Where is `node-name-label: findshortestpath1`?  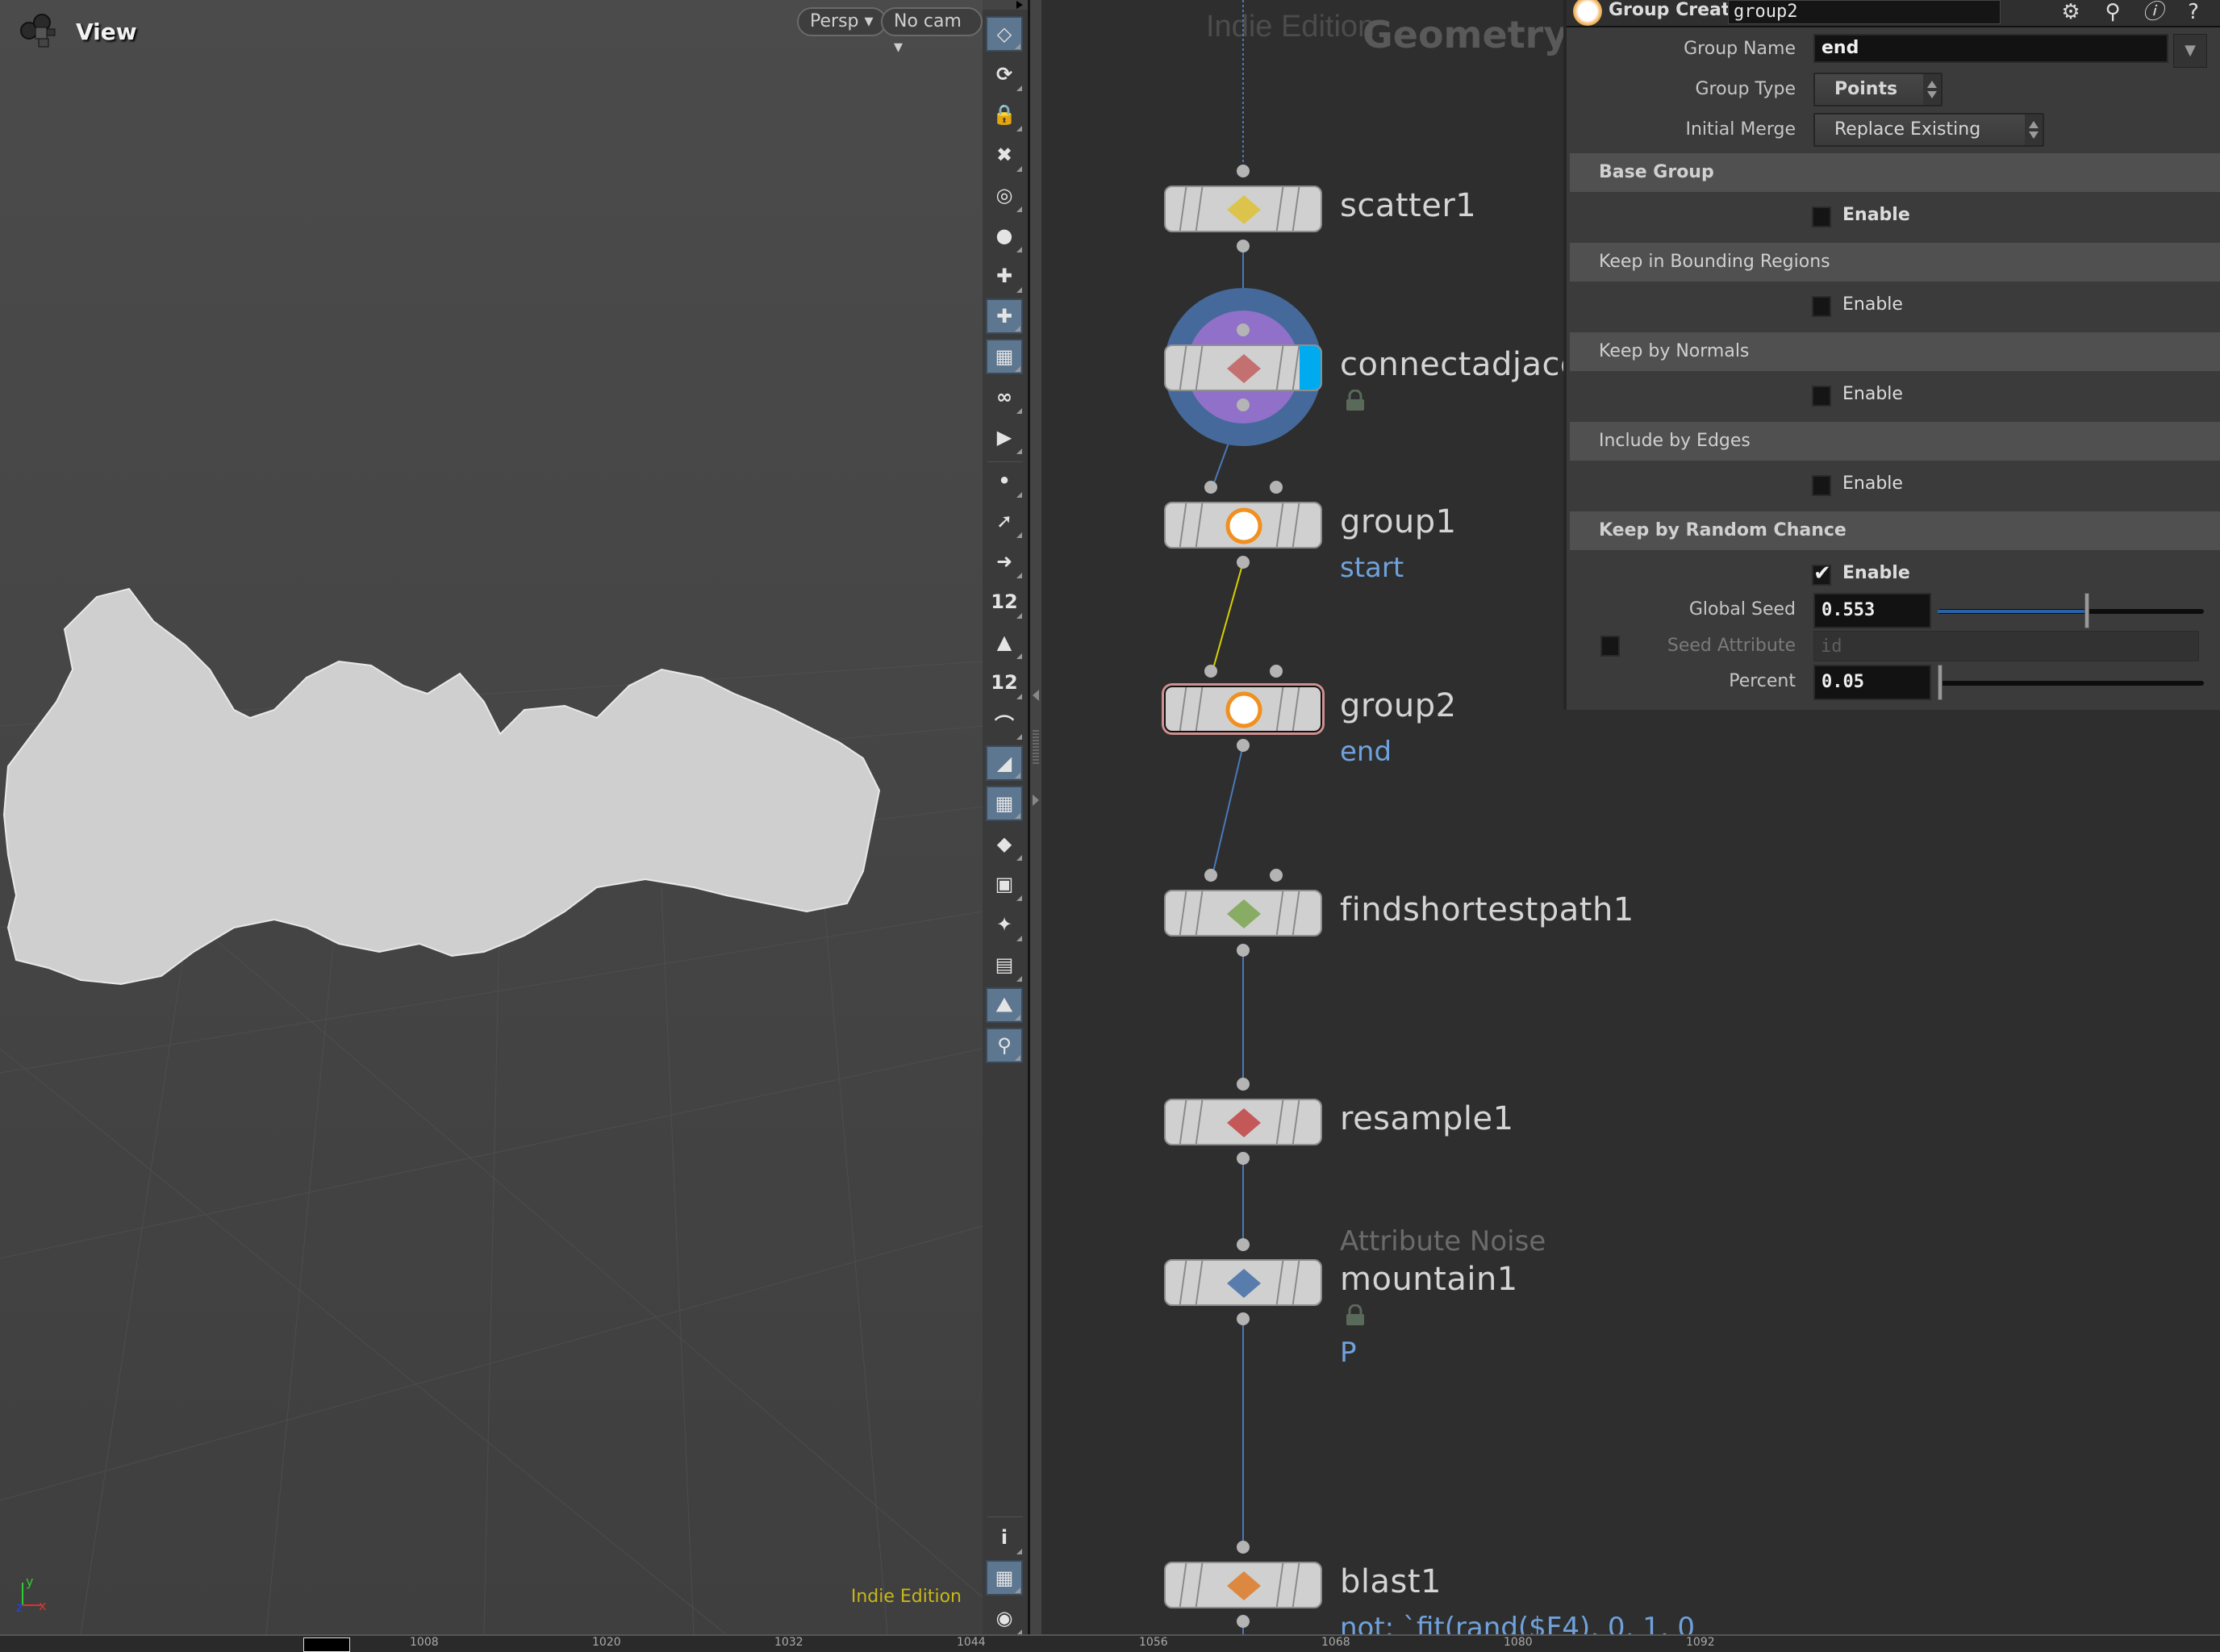
node-name-label: findshortestpath1 is located at coordinates (1487, 910).